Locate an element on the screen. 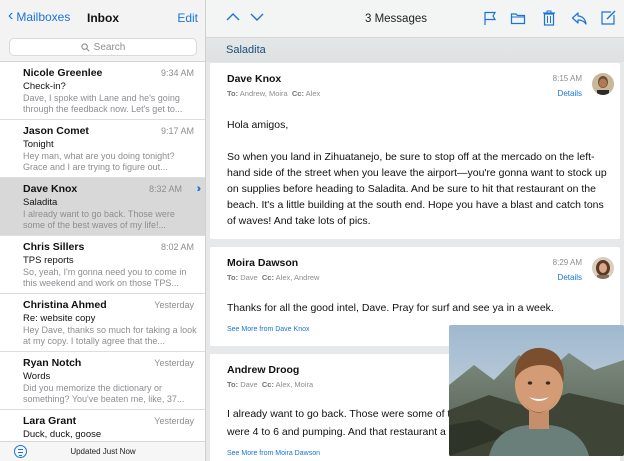 Image resolution: width=624 pixels, height=461 pixels. search-input: Search is located at coordinates (103, 47).